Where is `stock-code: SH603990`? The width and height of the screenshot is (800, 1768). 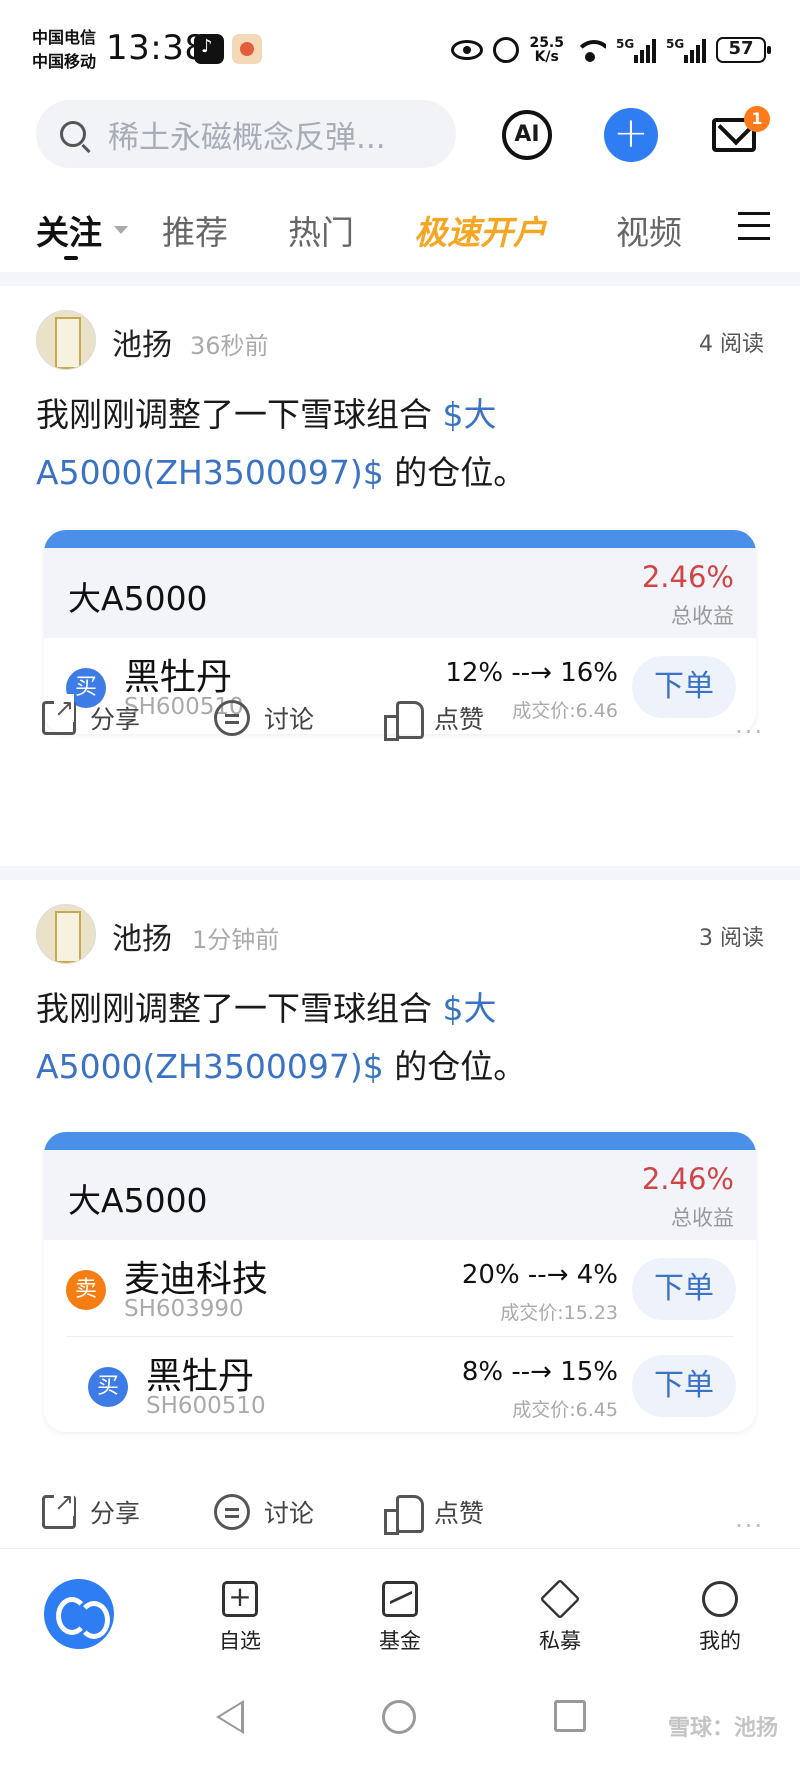 stock-code: SH603990 is located at coordinates (184, 1309).